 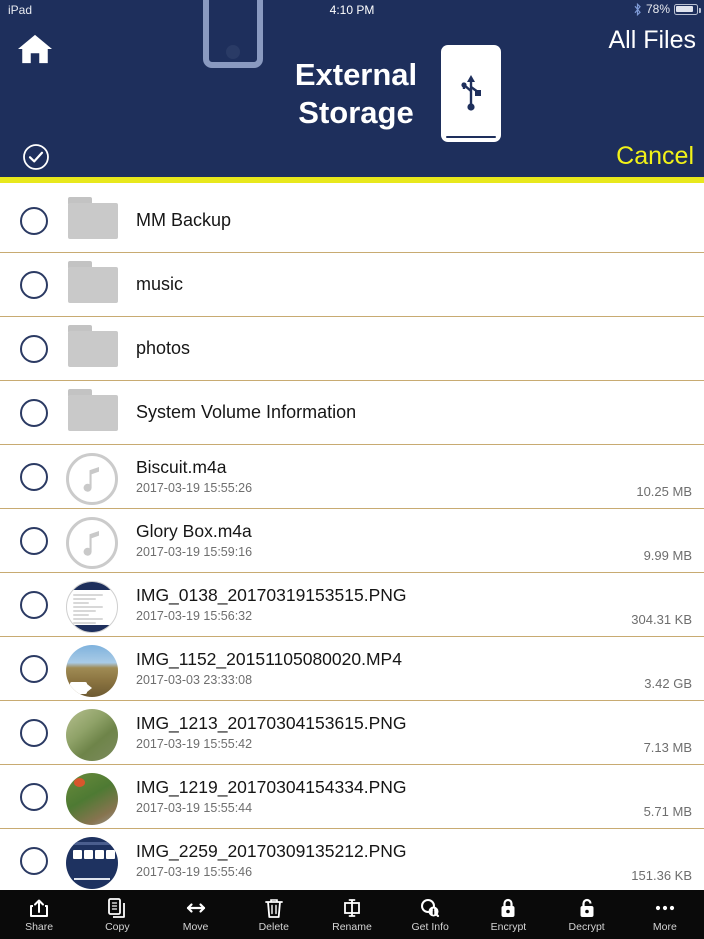 I want to click on toolbar-share-button: Share, so click(x=39, y=914).